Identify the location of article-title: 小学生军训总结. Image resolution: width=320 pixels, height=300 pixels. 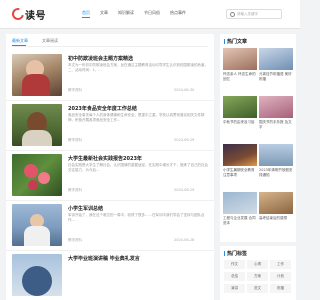
(85, 208).